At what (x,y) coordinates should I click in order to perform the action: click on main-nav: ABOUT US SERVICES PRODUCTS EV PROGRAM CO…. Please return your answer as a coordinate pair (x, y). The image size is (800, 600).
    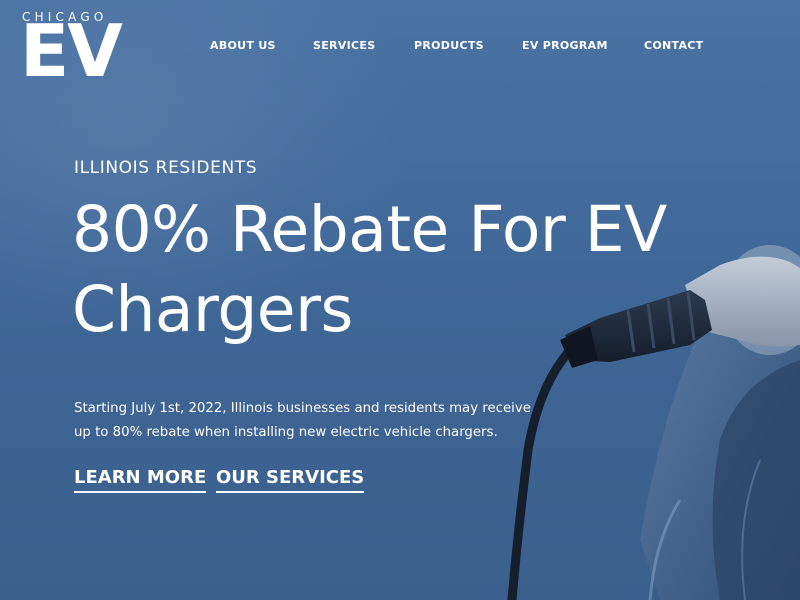
    Looking at the image, I should click on (400, 47).